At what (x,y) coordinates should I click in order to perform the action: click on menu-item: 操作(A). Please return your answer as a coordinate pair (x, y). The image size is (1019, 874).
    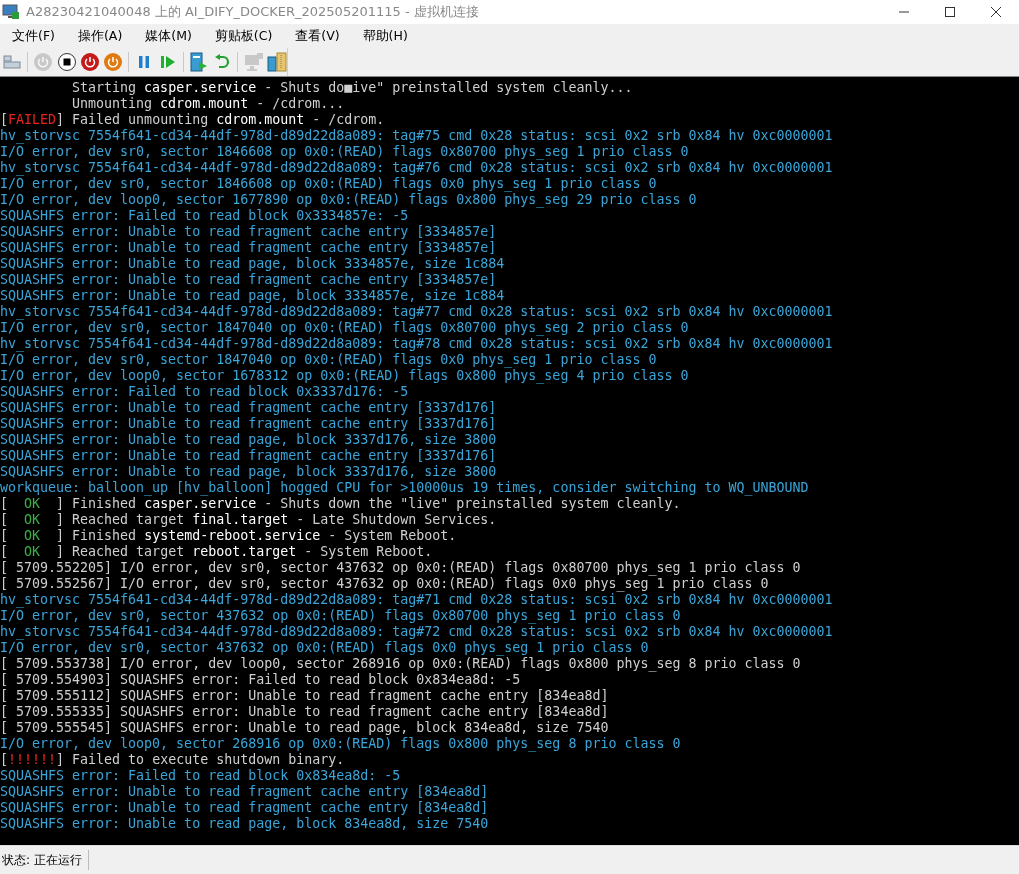
    Looking at the image, I should click on (100, 36).